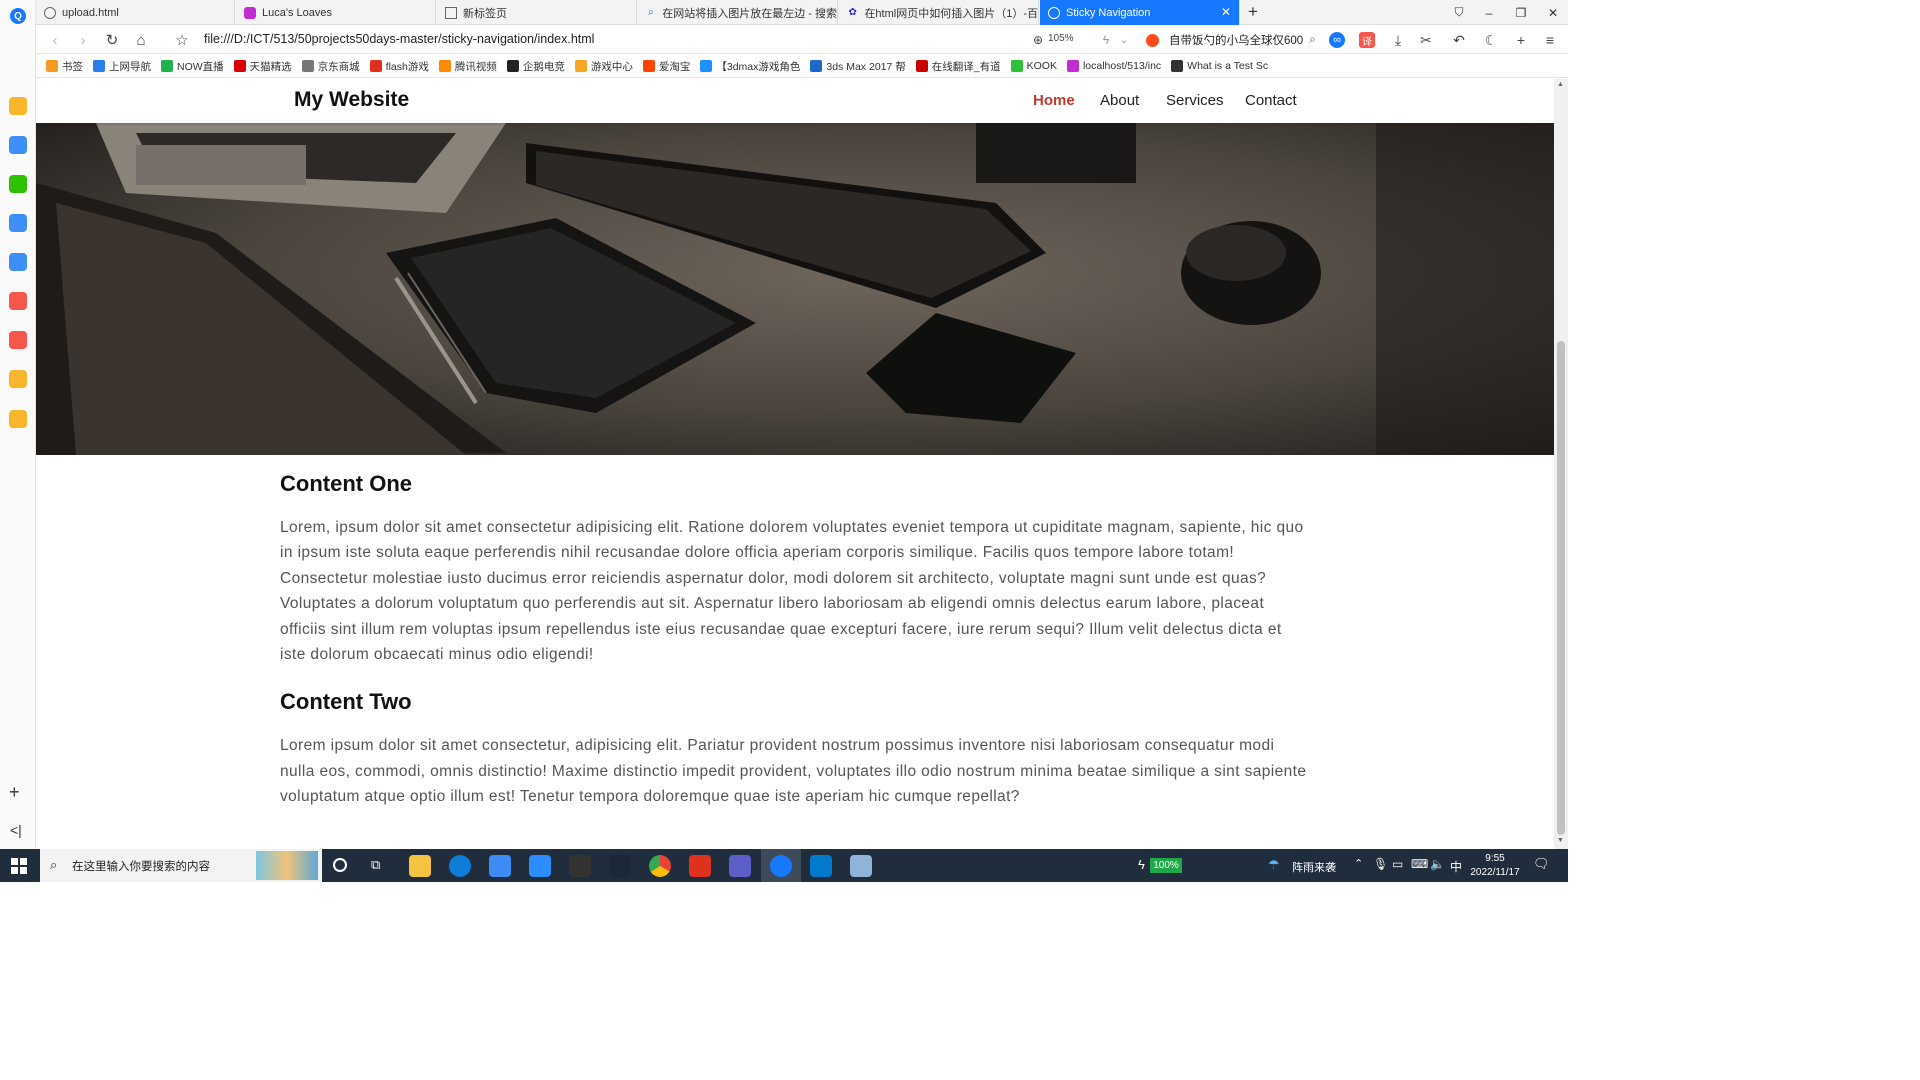  Describe the element at coordinates (467, 66) in the screenshot. I see `bookmark-item: 腾讯视频` at that location.